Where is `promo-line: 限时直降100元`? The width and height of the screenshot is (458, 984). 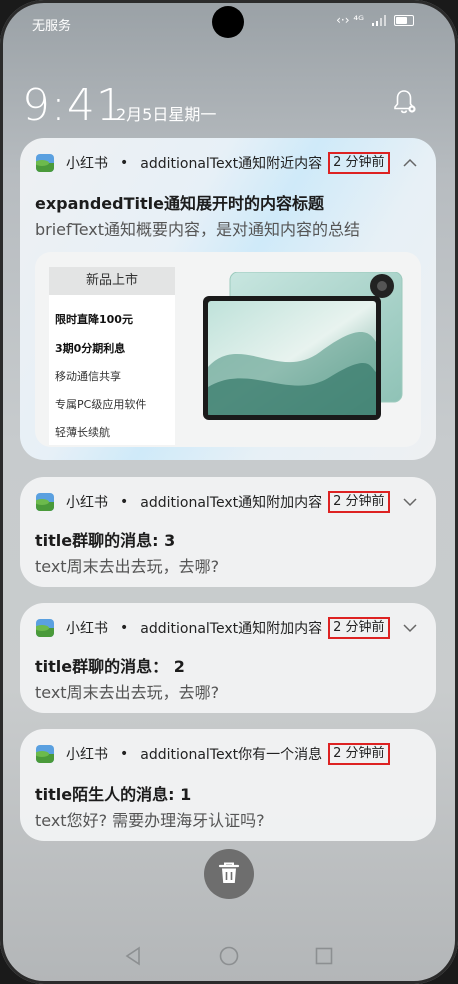
promo-line: 限时直降100元 is located at coordinates (94, 319).